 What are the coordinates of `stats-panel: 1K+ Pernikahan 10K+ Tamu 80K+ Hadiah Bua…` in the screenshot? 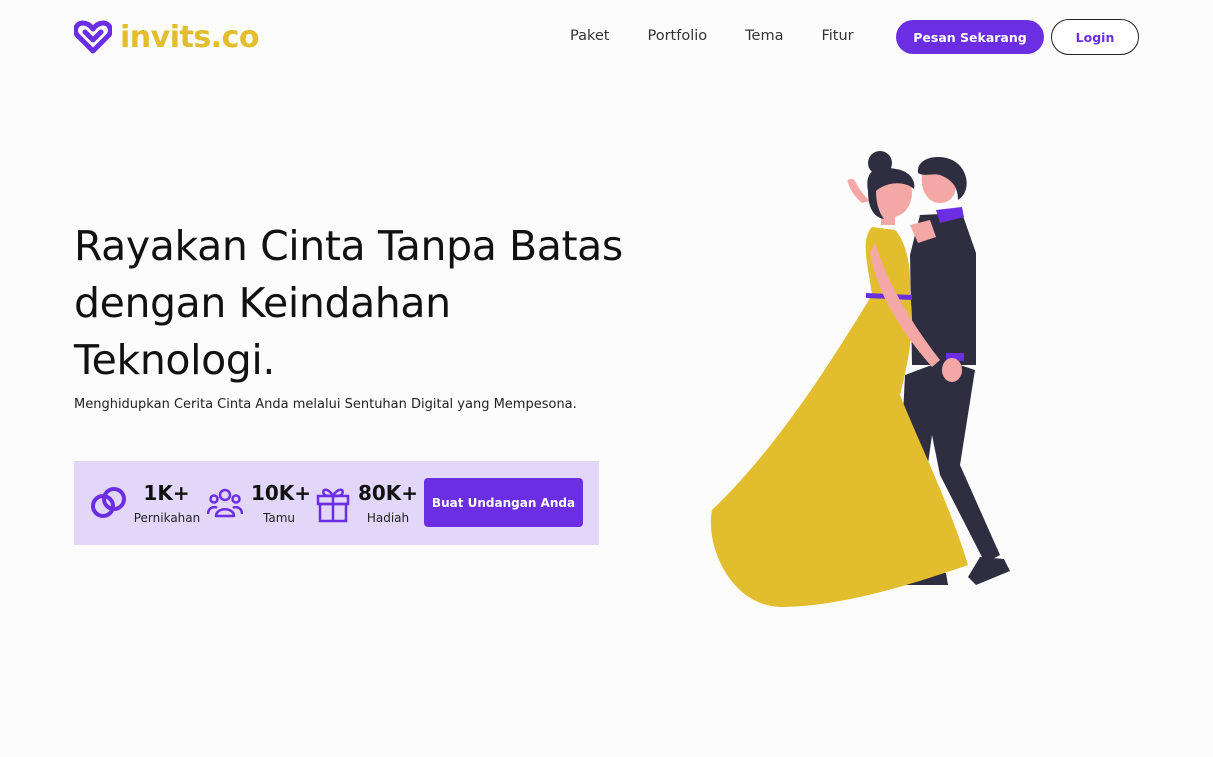 It's located at (336, 503).